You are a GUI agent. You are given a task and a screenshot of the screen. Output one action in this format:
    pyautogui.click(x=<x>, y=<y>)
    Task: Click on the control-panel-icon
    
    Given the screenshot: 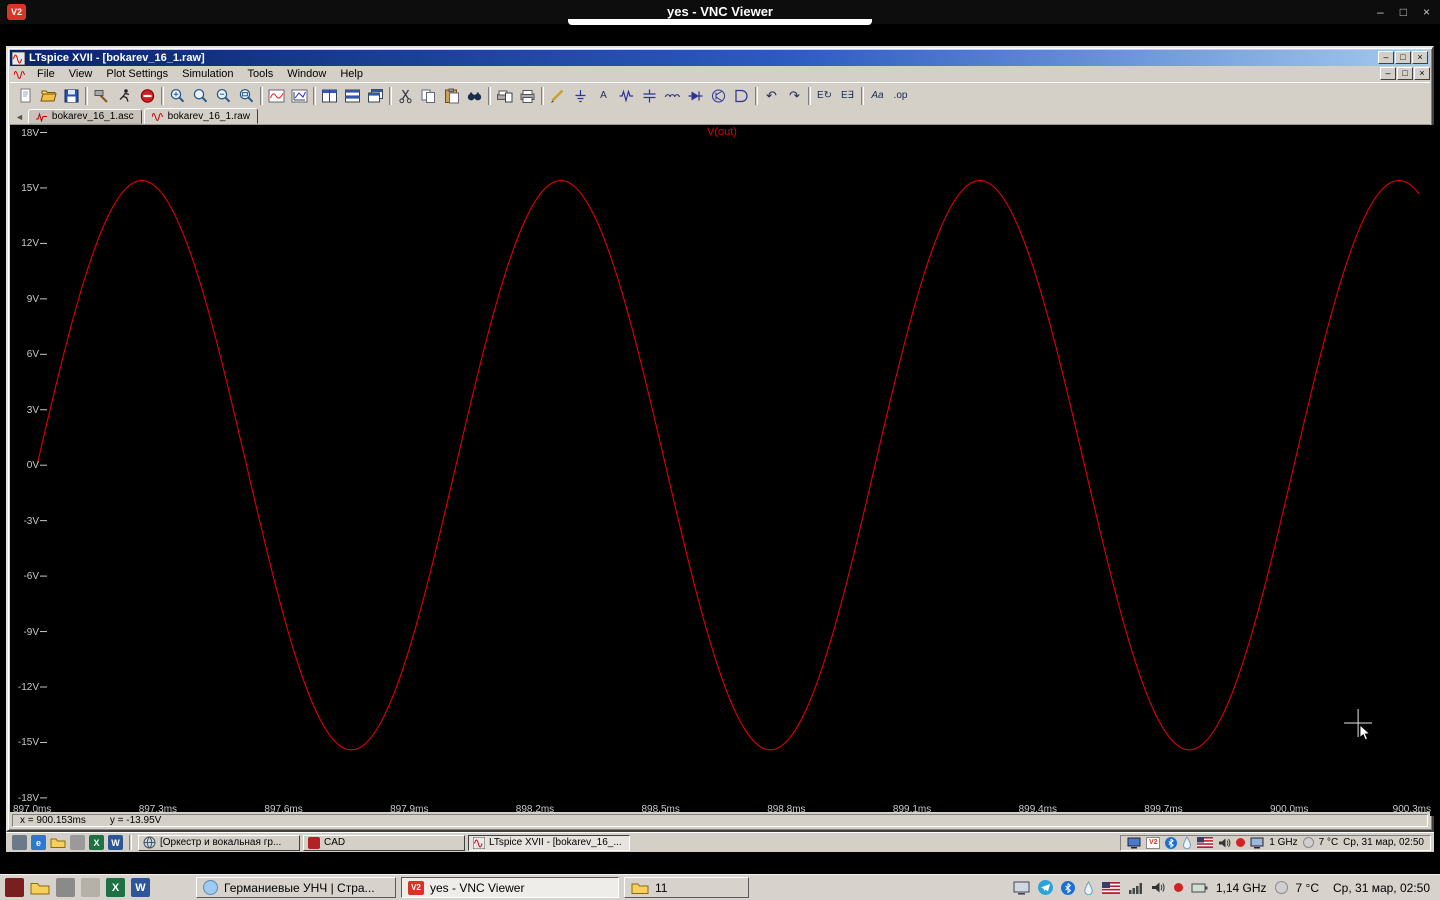 What is the action you would take?
    pyautogui.click(x=101, y=96)
    